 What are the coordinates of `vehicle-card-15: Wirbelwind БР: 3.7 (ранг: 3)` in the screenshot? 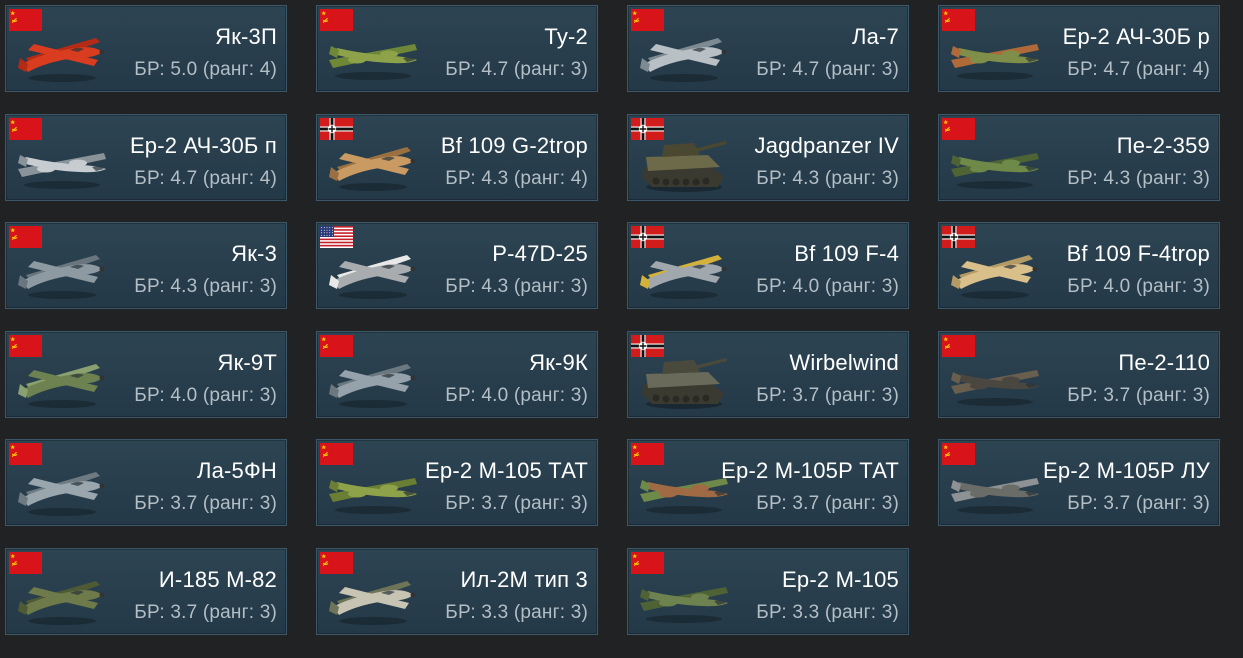 It's located at (768, 374).